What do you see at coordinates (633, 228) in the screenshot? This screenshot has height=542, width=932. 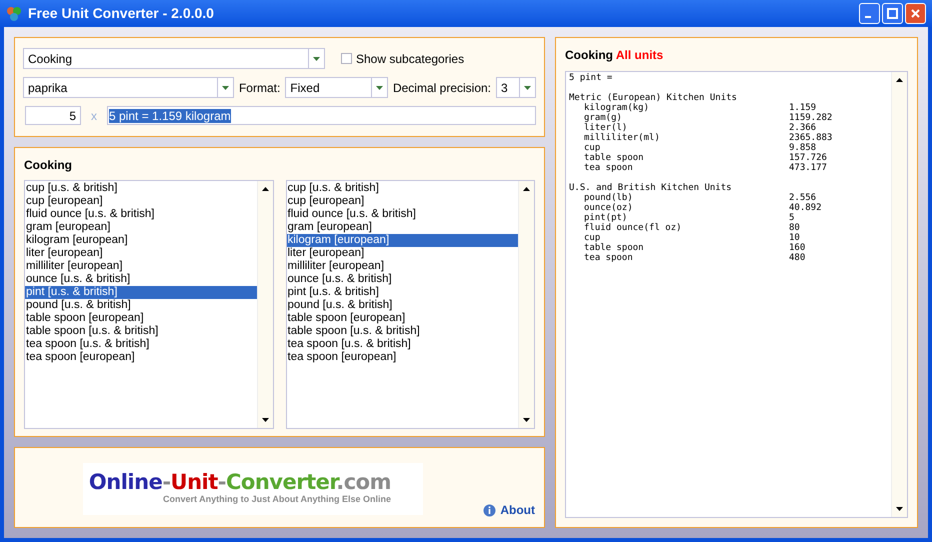 I see `unit-name: fluid ounce(fl oz)` at bounding box center [633, 228].